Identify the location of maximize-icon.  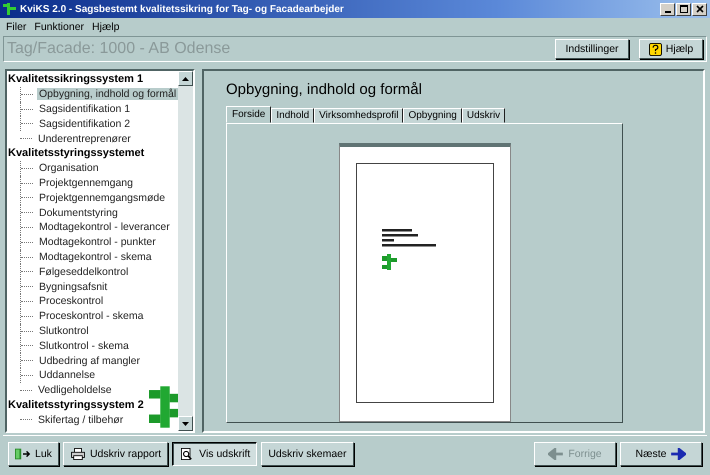
(684, 9).